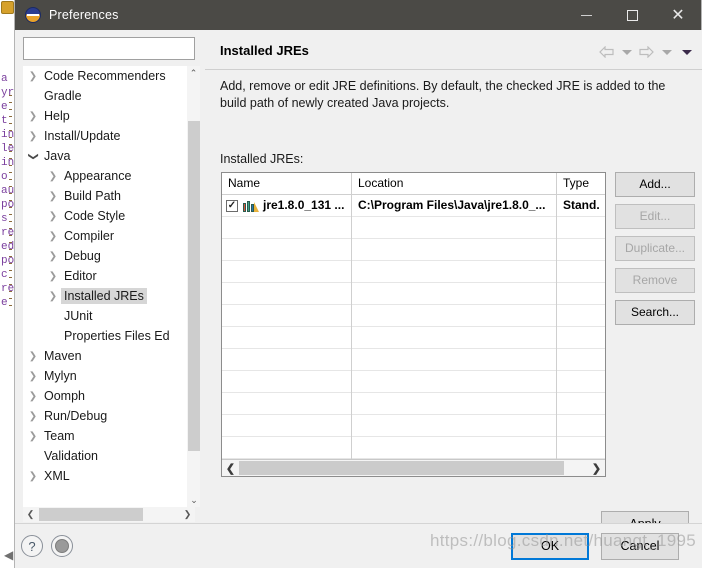 This screenshot has height=568, width=702. What do you see at coordinates (102, 316) in the screenshot?
I see `sidebar-item-junit: JUnit` at bounding box center [102, 316].